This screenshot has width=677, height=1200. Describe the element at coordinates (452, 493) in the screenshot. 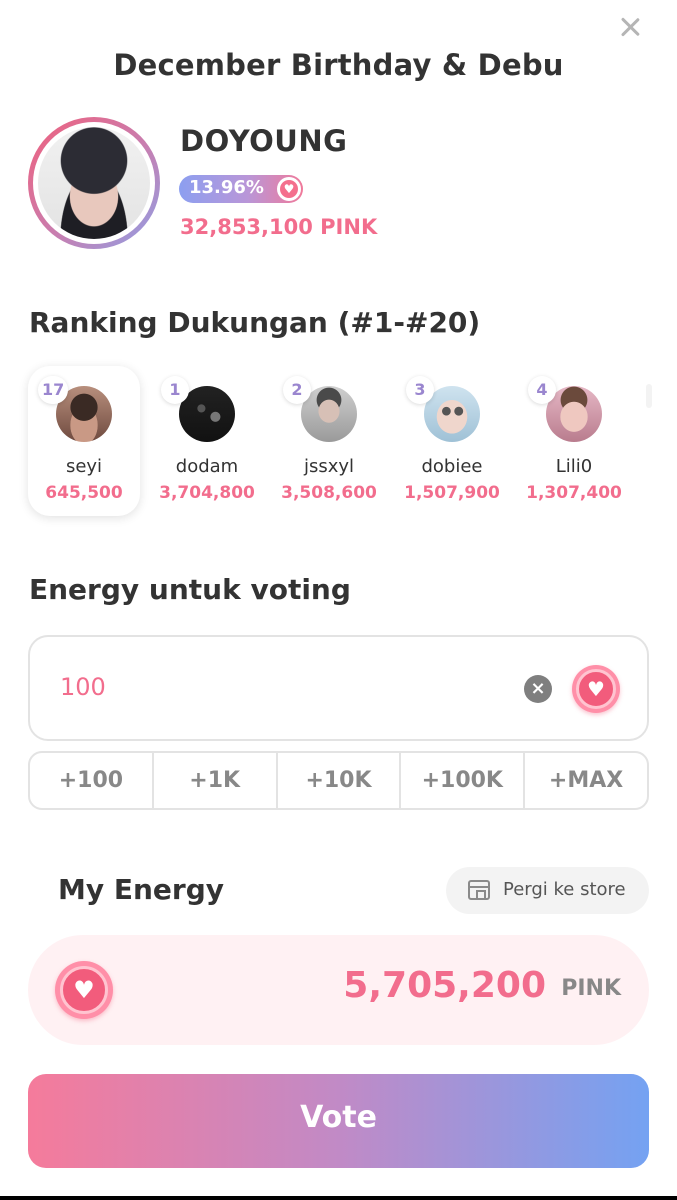

I see `ranking-points: 1,507,900` at that location.